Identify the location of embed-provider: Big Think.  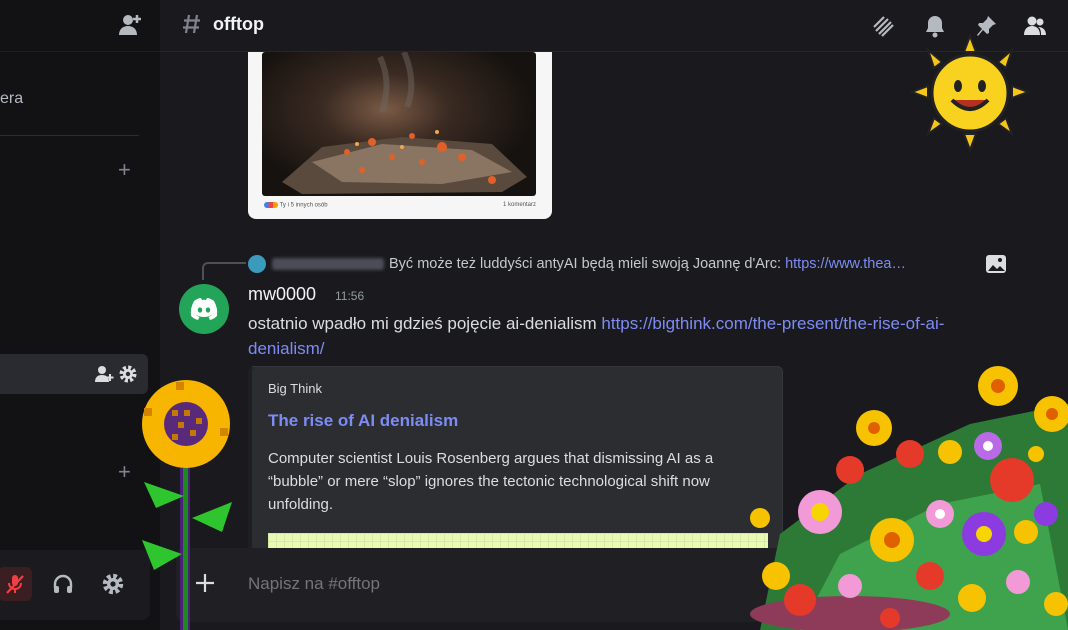
(295, 388).